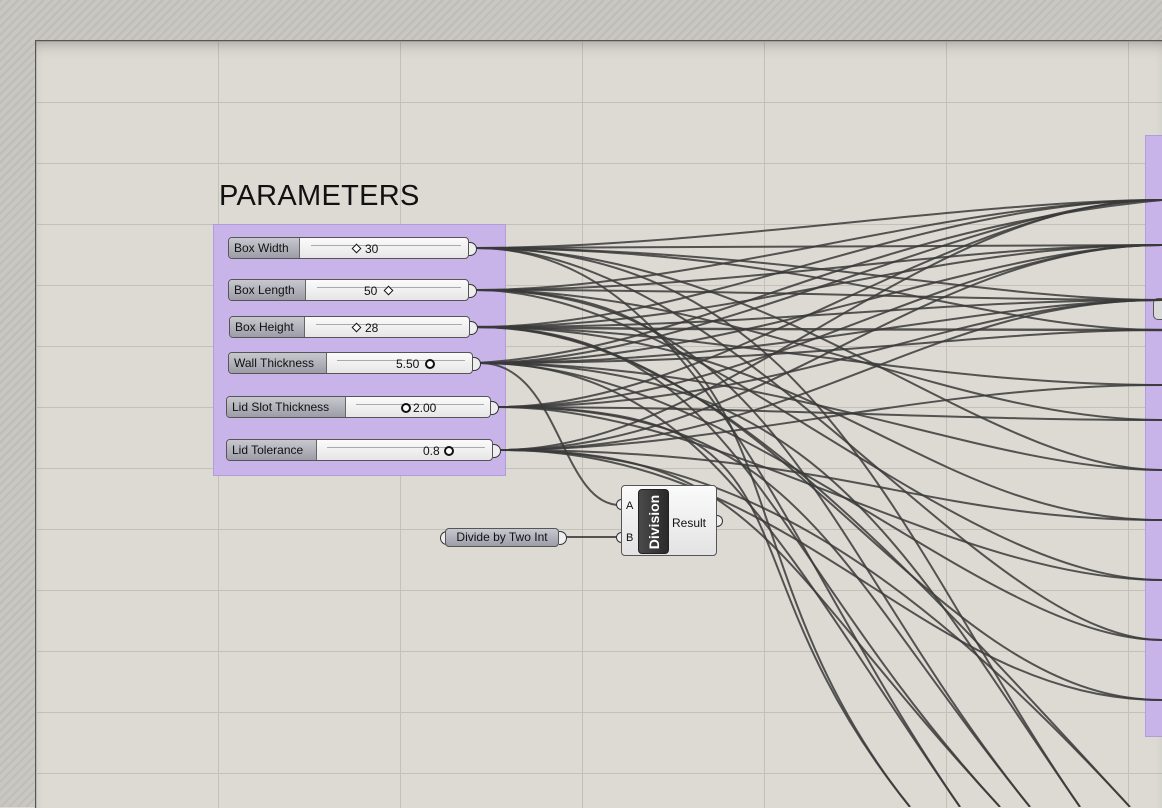  I want to click on division-component: A B Division Result, so click(669, 520).